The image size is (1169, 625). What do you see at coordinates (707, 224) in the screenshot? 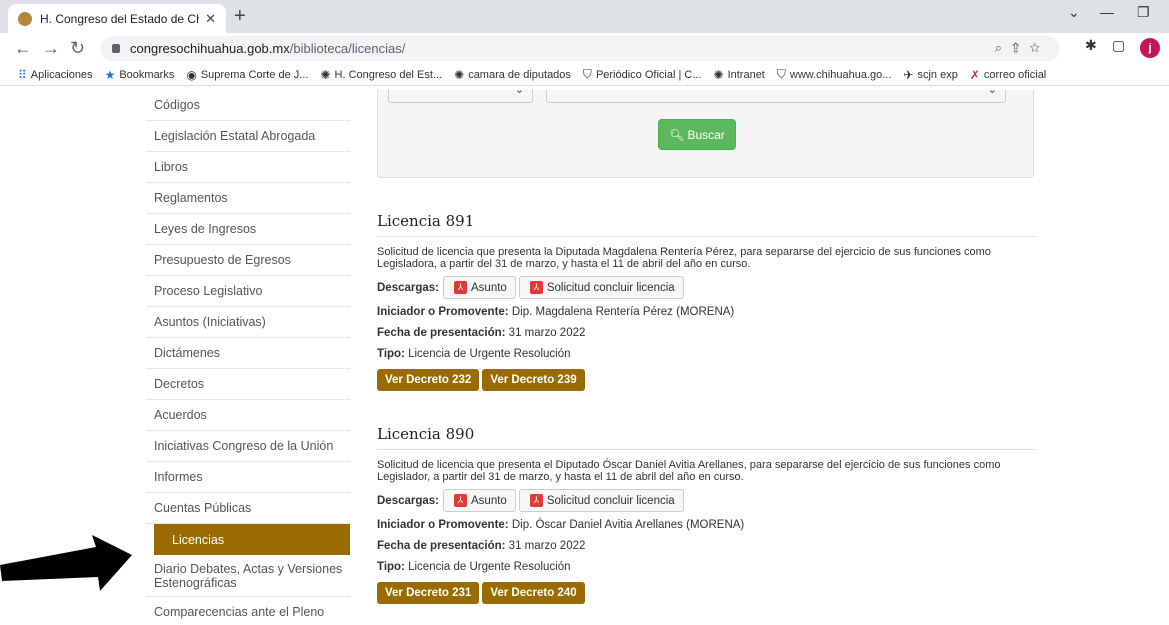
I see `licencia-title: Licencia 891` at bounding box center [707, 224].